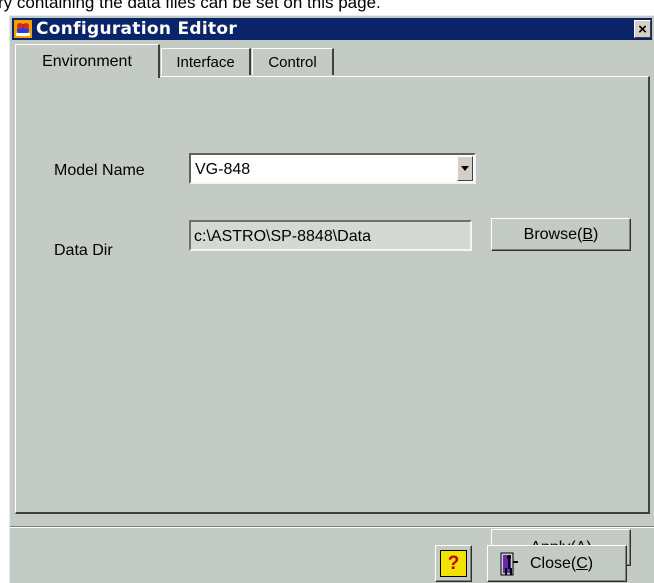  What do you see at coordinates (23, 29) in the screenshot?
I see `app-icon` at bounding box center [23, 29].